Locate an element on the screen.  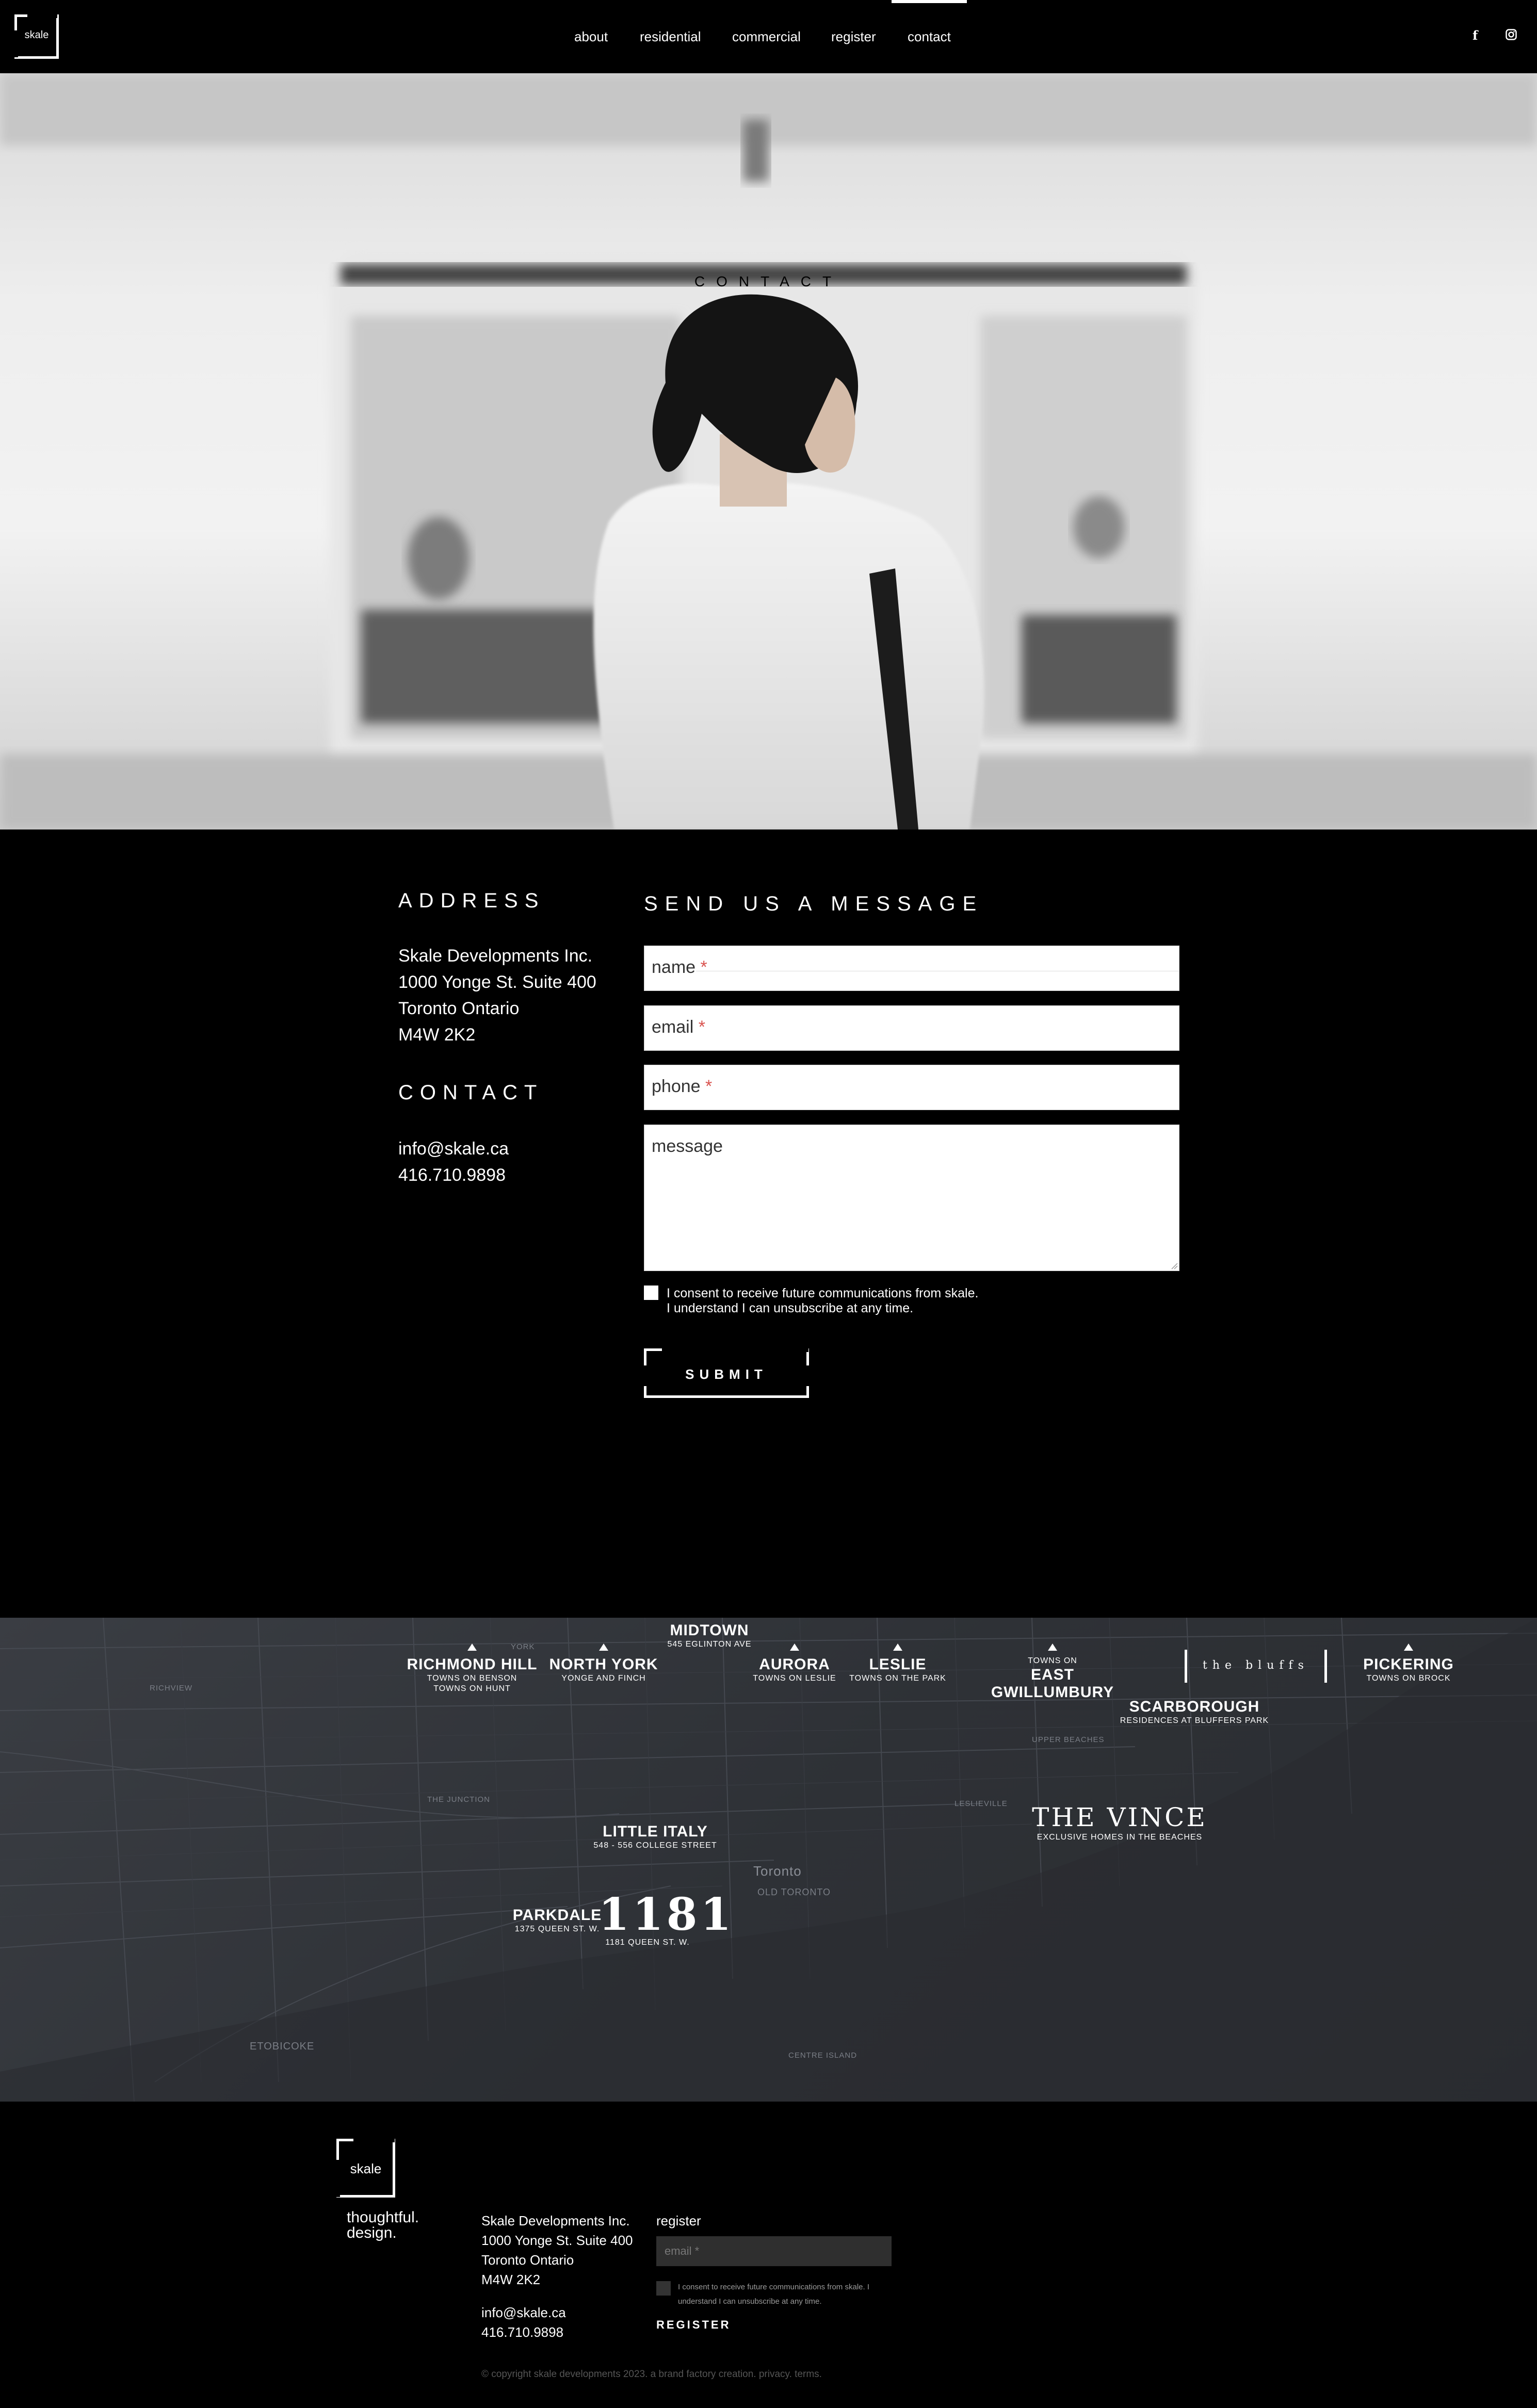
location-name: NORTH YORK is located at coordinates (603, 1664).